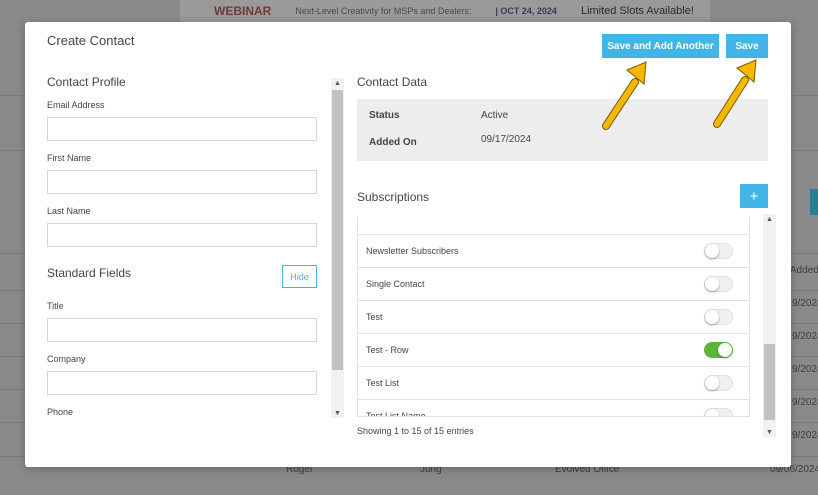 The height and width of the screenshot is (495, 818). What do you see at coordinates (637, 11) in the screenshot?
I see `banner-slots: Limited Slots Available!` at bounding box center [637, 11].